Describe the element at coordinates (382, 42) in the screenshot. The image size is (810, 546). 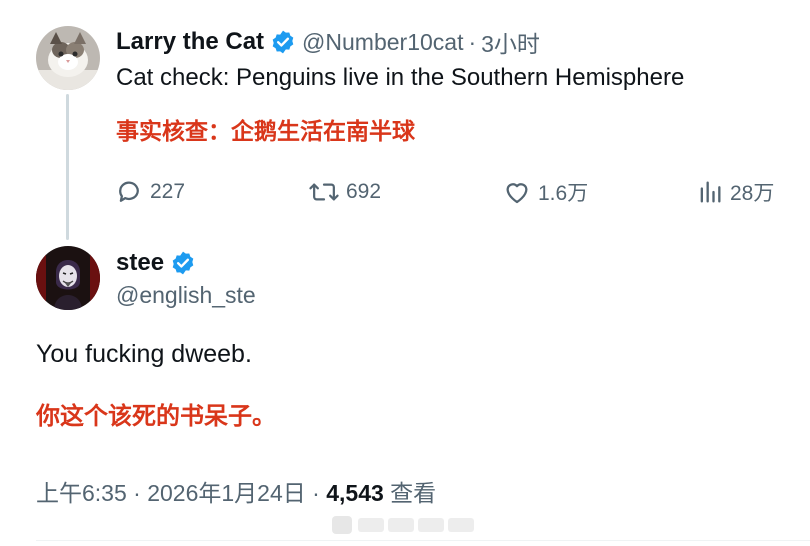
I see `author-handle: @Number10cat` at that location.